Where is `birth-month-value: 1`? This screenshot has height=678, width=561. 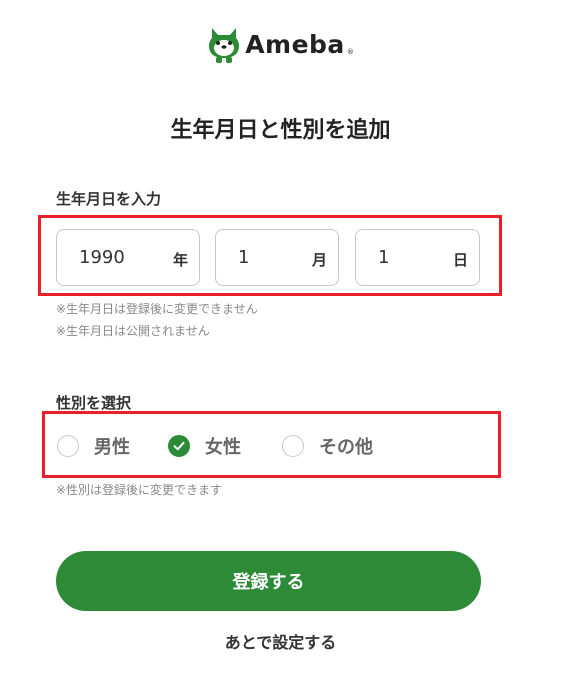 birth-month-value: 1 is located at coordinates (244, 257).